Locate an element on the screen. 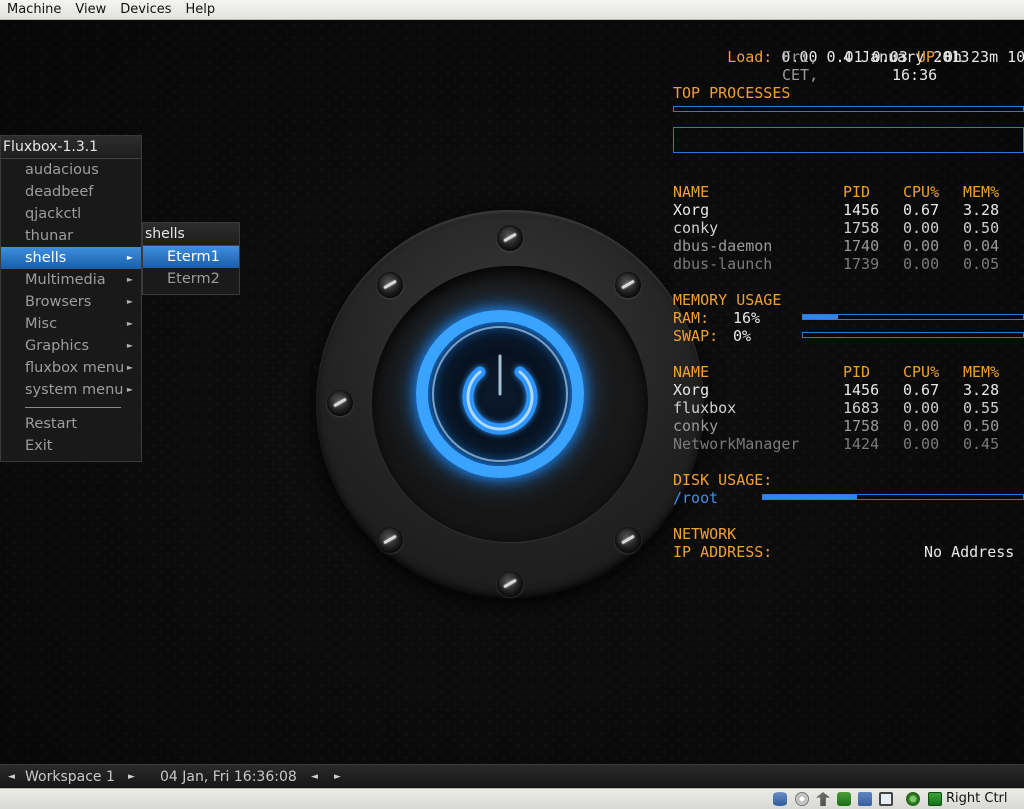 Image resolution: width=1024 pixels, height=809 pixels. menu-item-label: shells is located at coordinates (46, 258).